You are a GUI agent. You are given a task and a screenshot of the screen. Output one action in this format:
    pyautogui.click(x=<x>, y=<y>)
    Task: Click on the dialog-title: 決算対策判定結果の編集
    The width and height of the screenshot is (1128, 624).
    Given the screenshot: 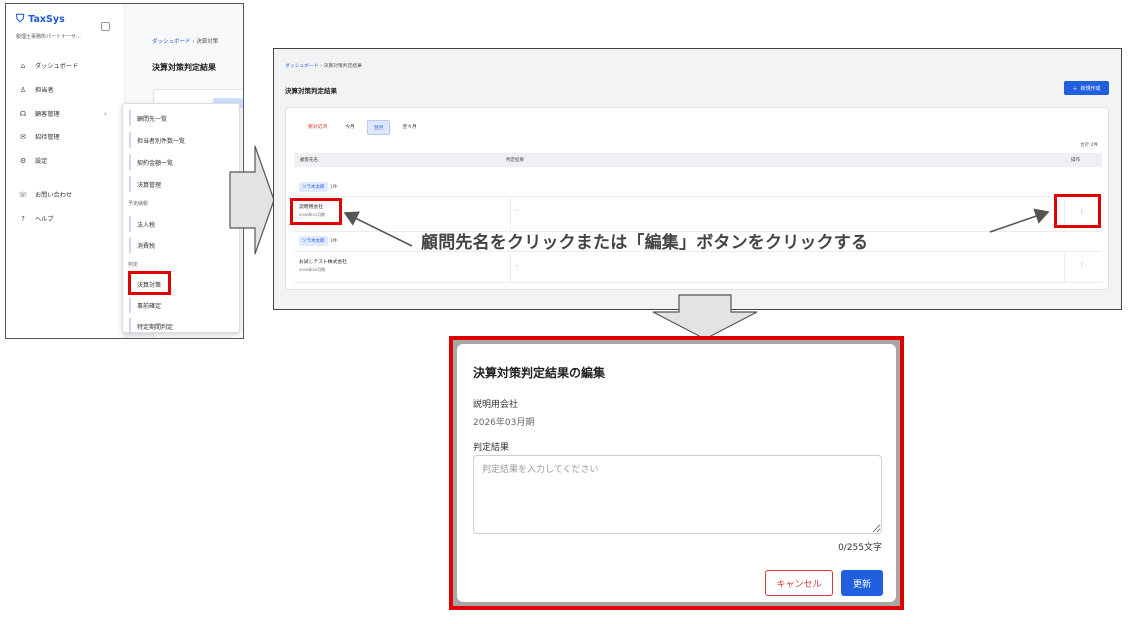 What is the action you would take?
    pyautogui.click(x=539, y=373)
    